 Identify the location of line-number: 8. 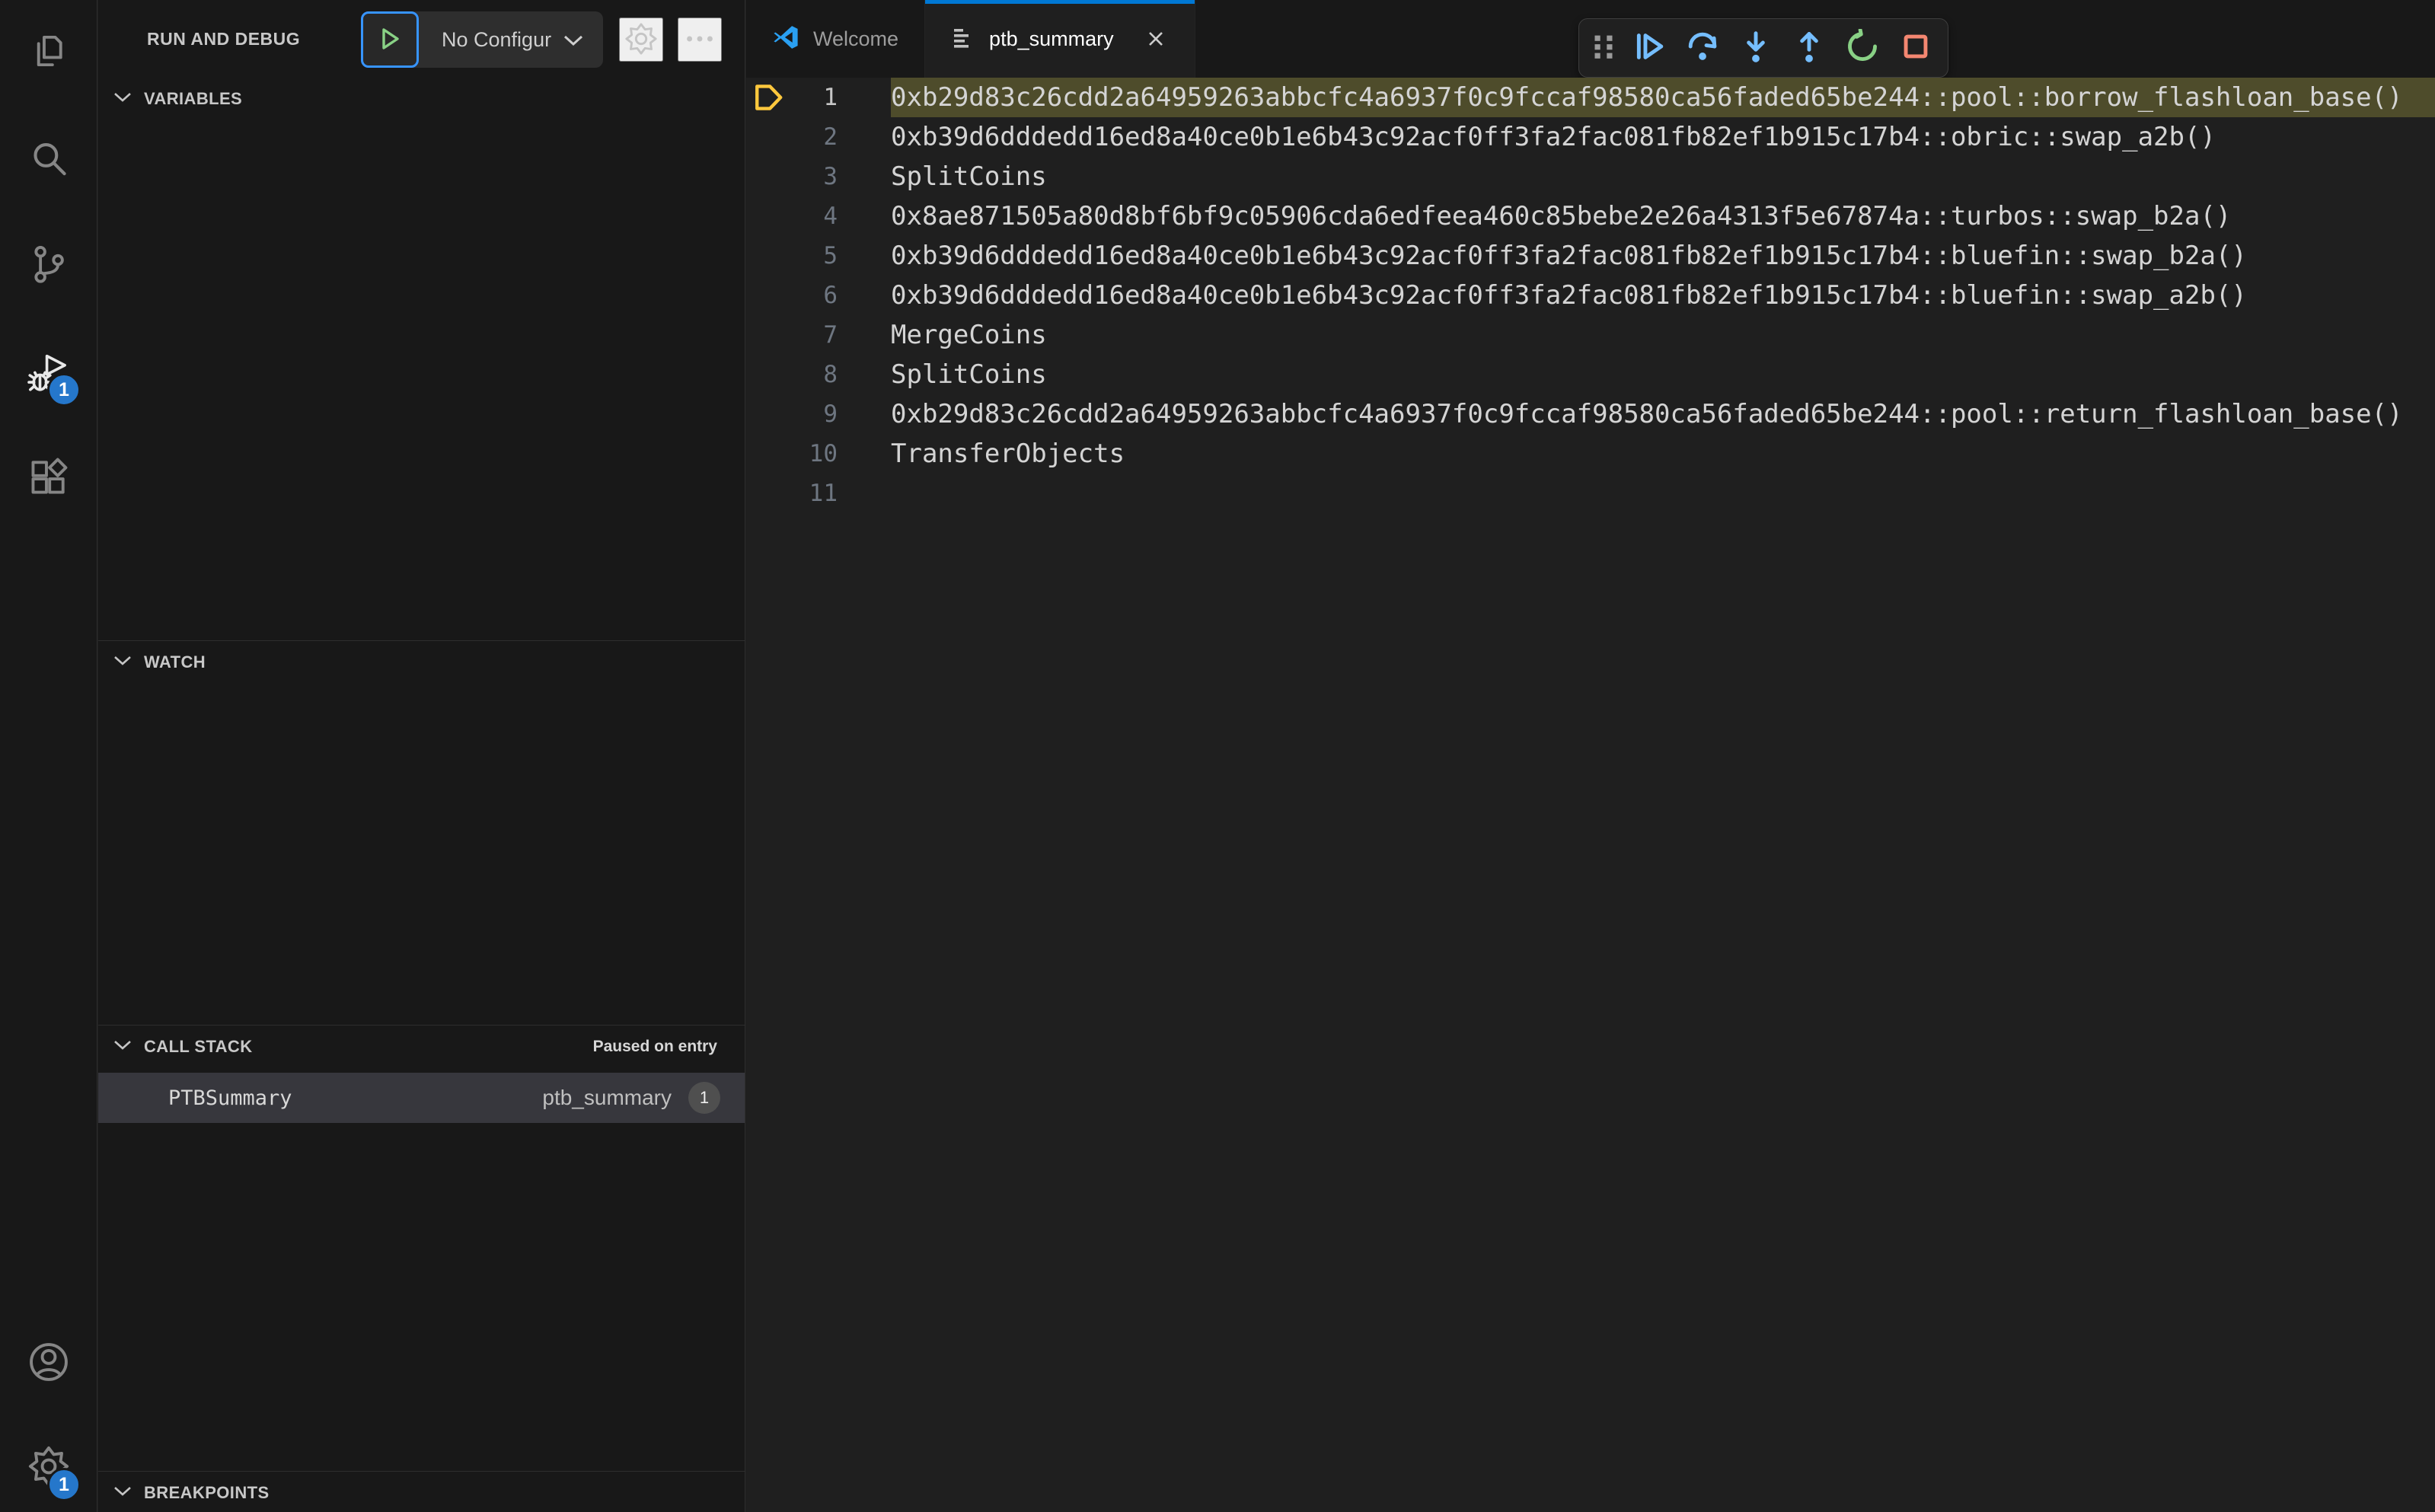
(815, 374).